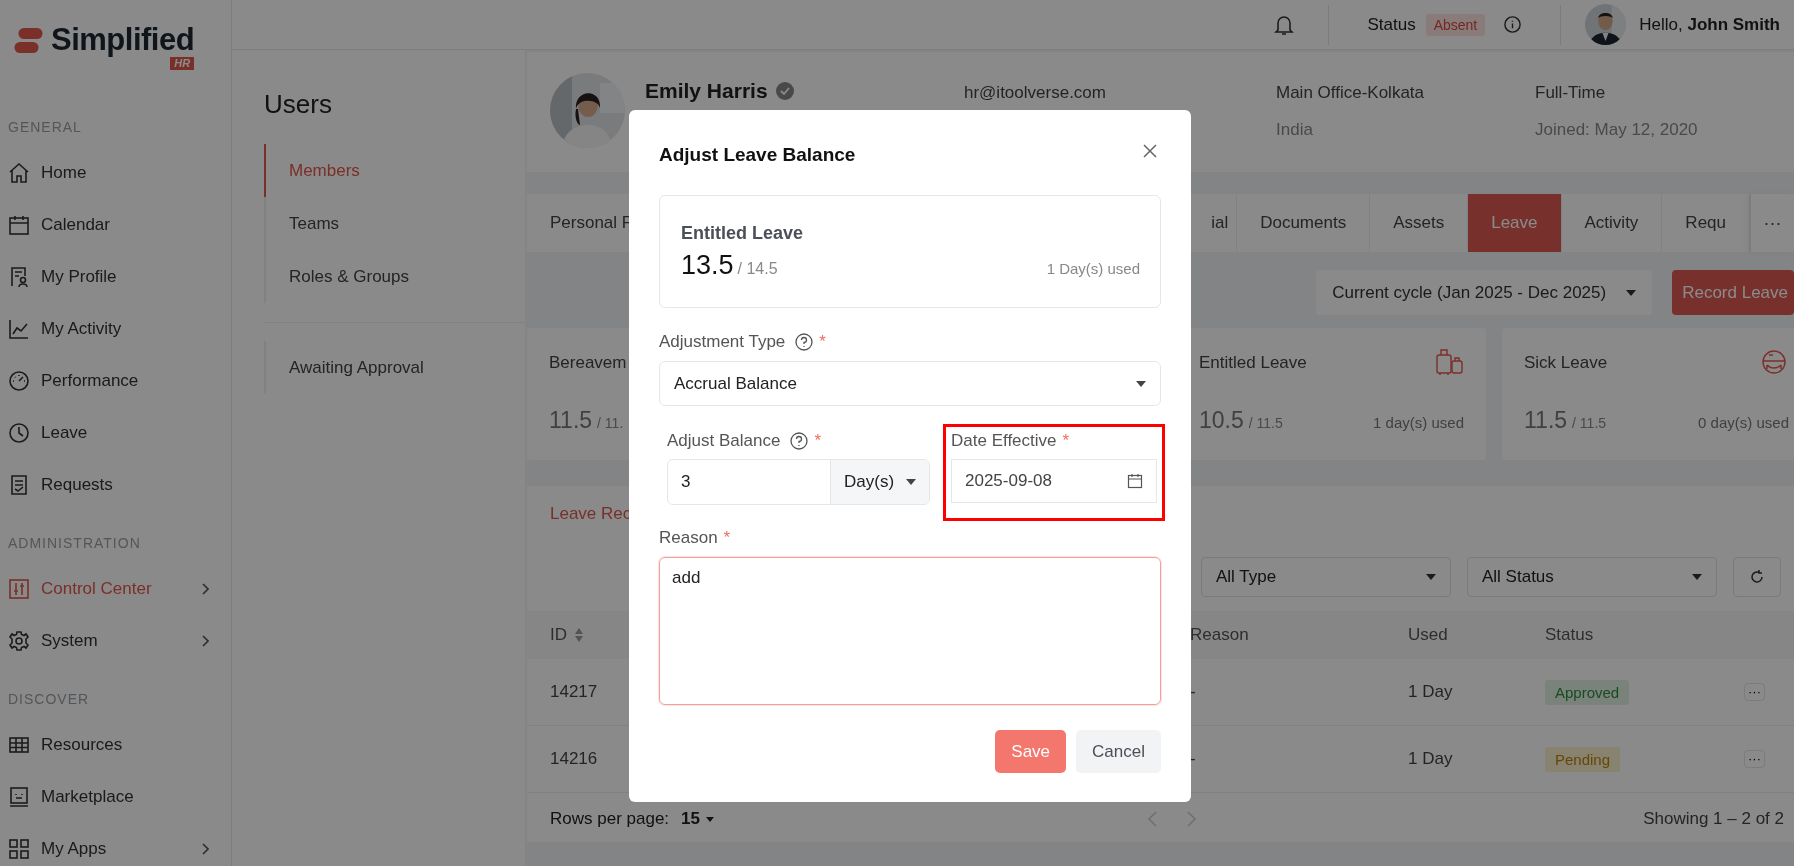  I want to click on rows-per-page-label: Rows per page:, so click(610, 819).